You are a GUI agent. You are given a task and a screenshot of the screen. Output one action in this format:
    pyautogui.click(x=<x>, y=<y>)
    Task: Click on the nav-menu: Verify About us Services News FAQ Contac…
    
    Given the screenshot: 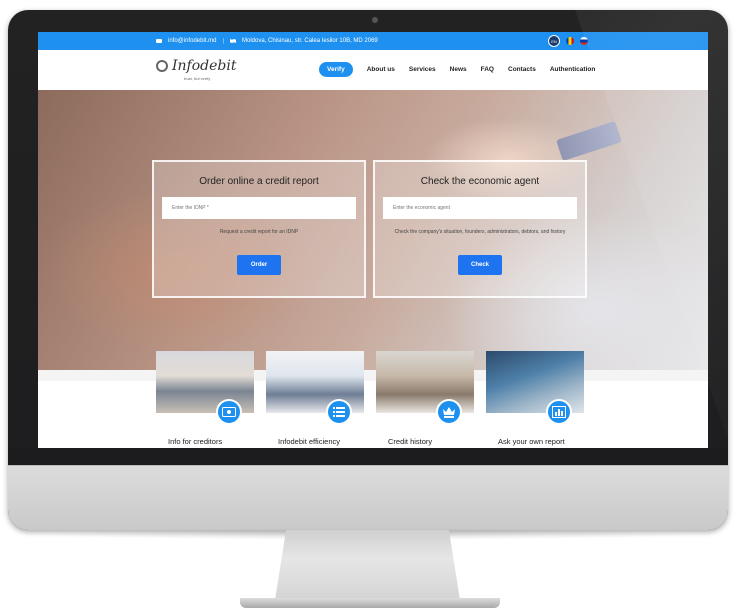 What is the action you would take?
    pyautogui.click(x=457, y=69)
    